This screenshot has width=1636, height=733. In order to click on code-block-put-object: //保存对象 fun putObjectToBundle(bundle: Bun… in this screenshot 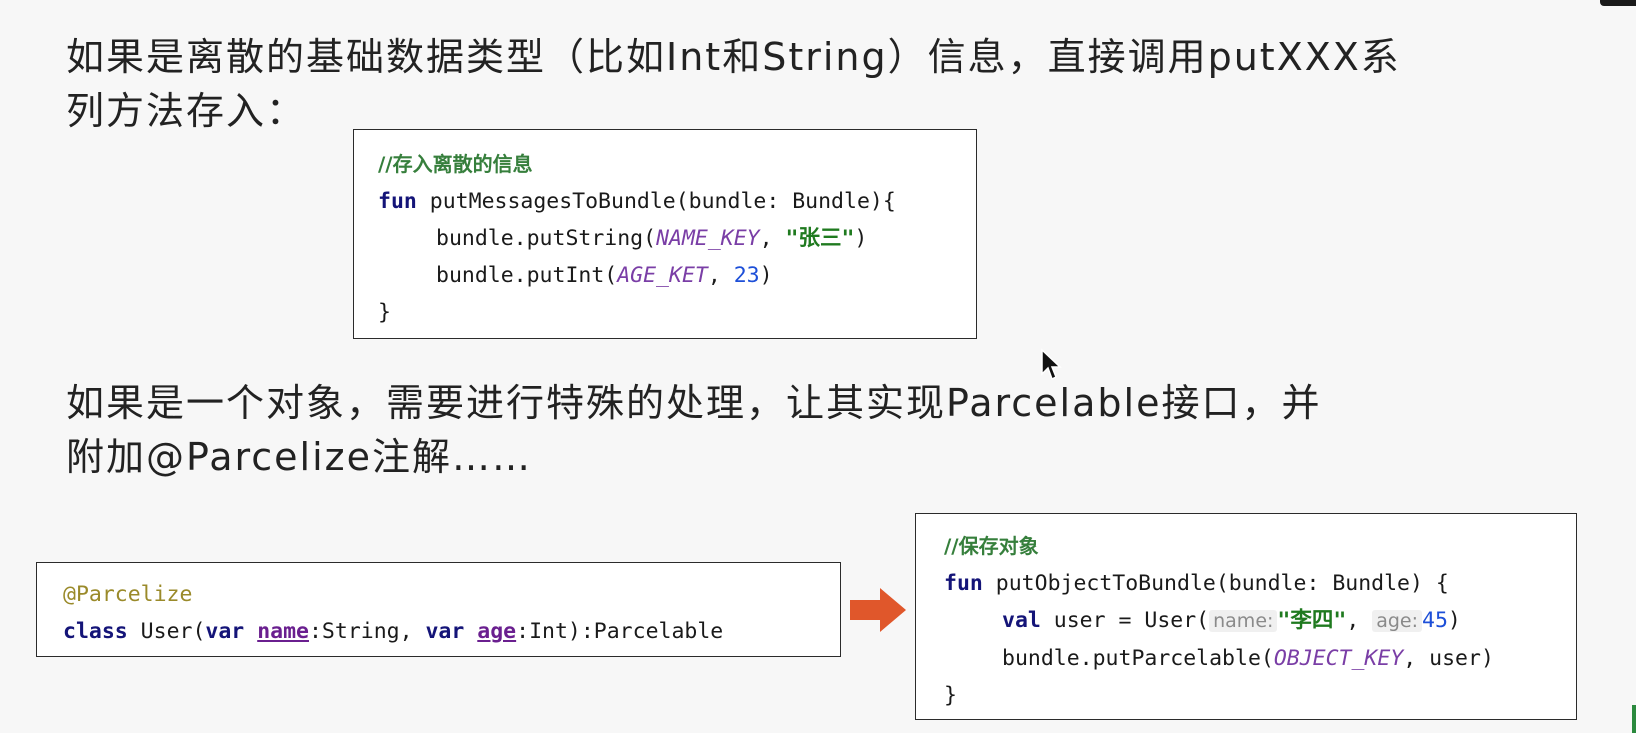, I will do `click(1246, 616)`.